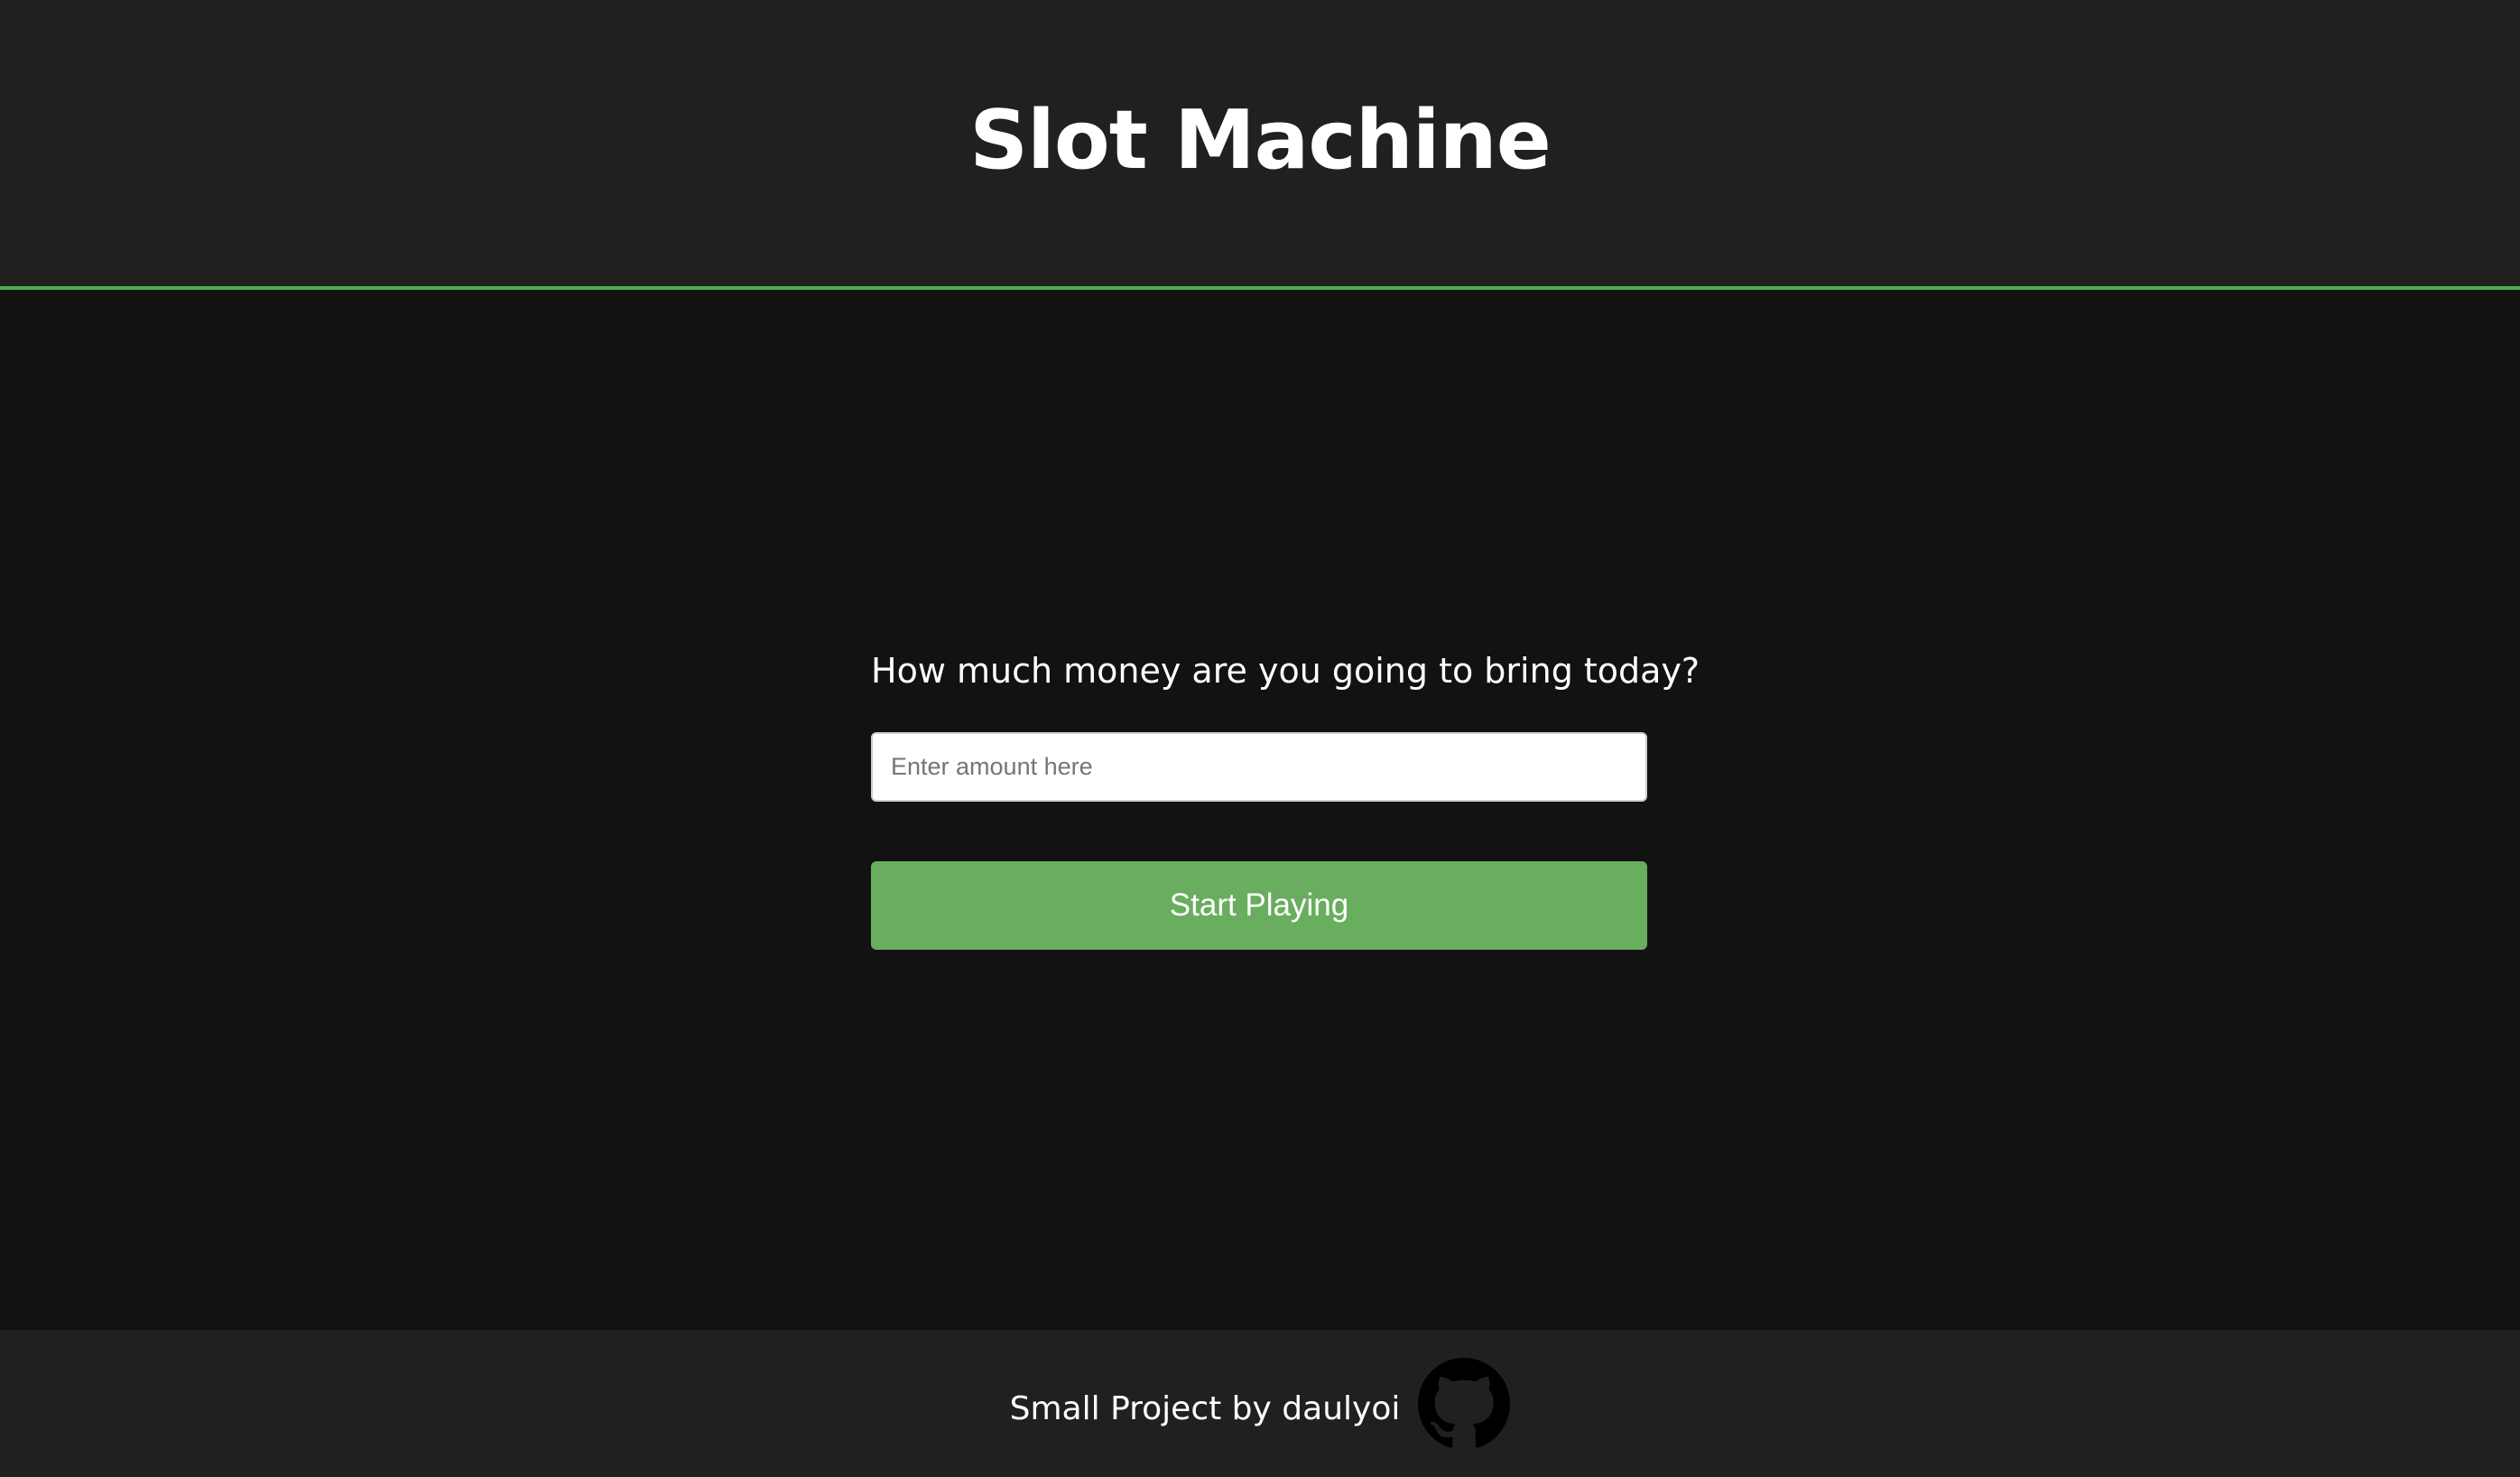  What do you see at coordinates (1259, 905) in the screenshot?
I see `start-playing-button: Start Playing` at bounding box center [1259, 905].